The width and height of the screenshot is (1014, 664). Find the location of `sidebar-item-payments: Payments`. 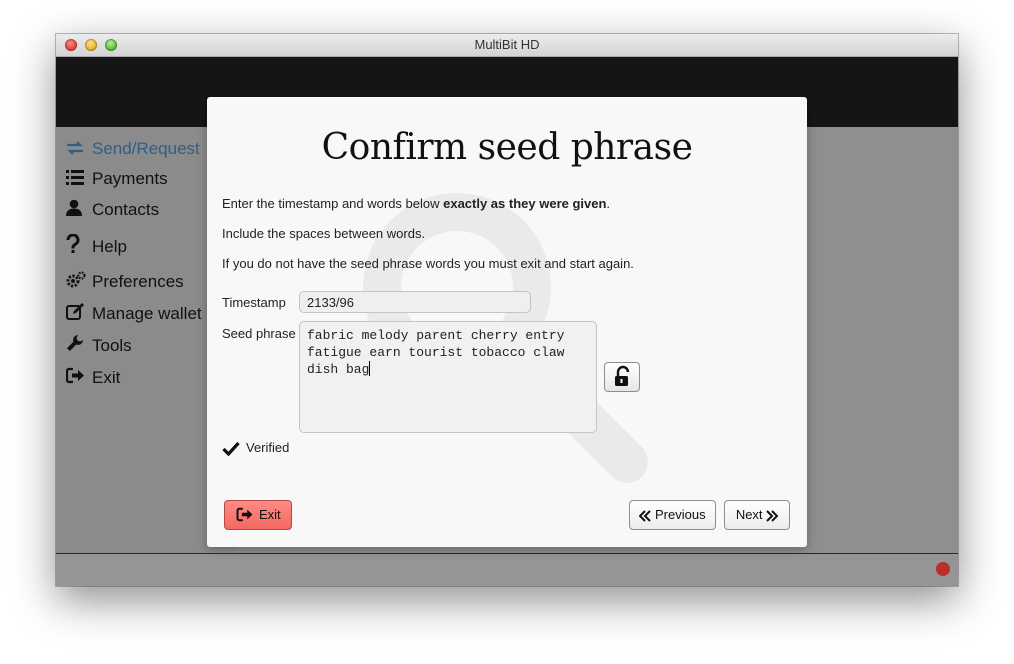

sidebar-item-payments: Payments is located at coordinates (117, 179).